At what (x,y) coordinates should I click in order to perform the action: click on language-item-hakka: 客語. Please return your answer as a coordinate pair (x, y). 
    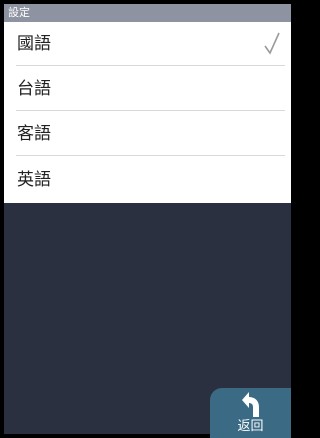
    Looking at the image, I should click on (147, 134).